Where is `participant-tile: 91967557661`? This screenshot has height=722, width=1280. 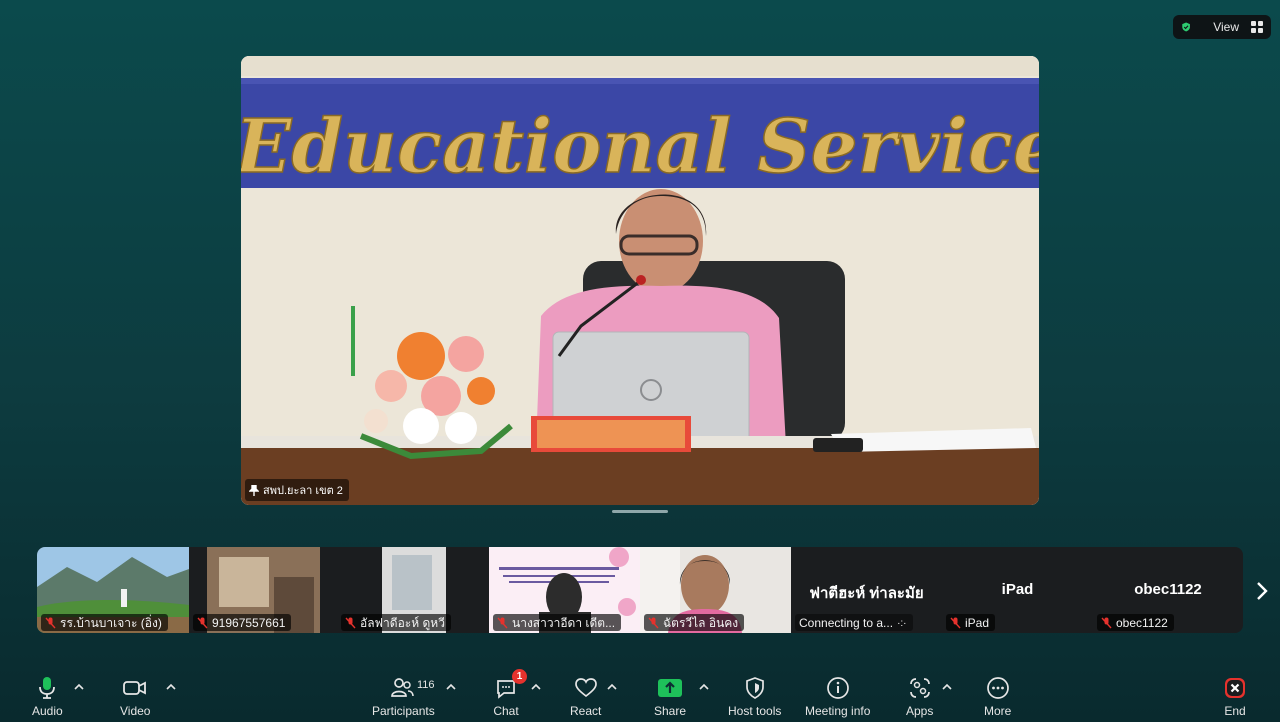 participant-tile: 91967557661 is located at coordinates (254, 590).